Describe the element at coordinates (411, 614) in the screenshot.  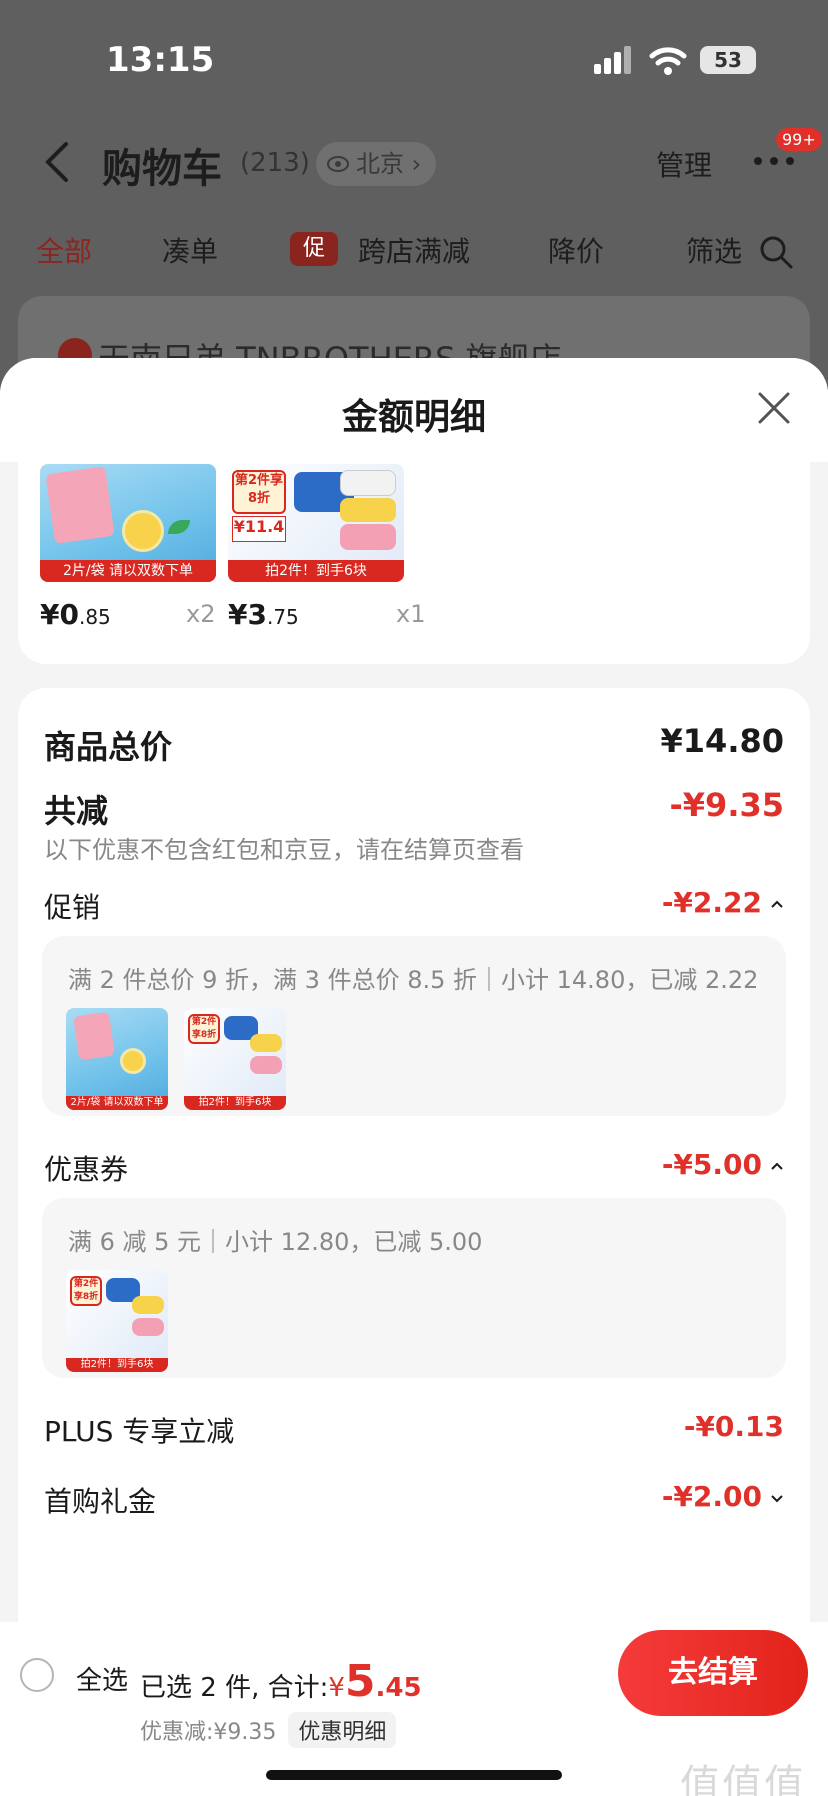
I see `product-qty: x1` at that location.